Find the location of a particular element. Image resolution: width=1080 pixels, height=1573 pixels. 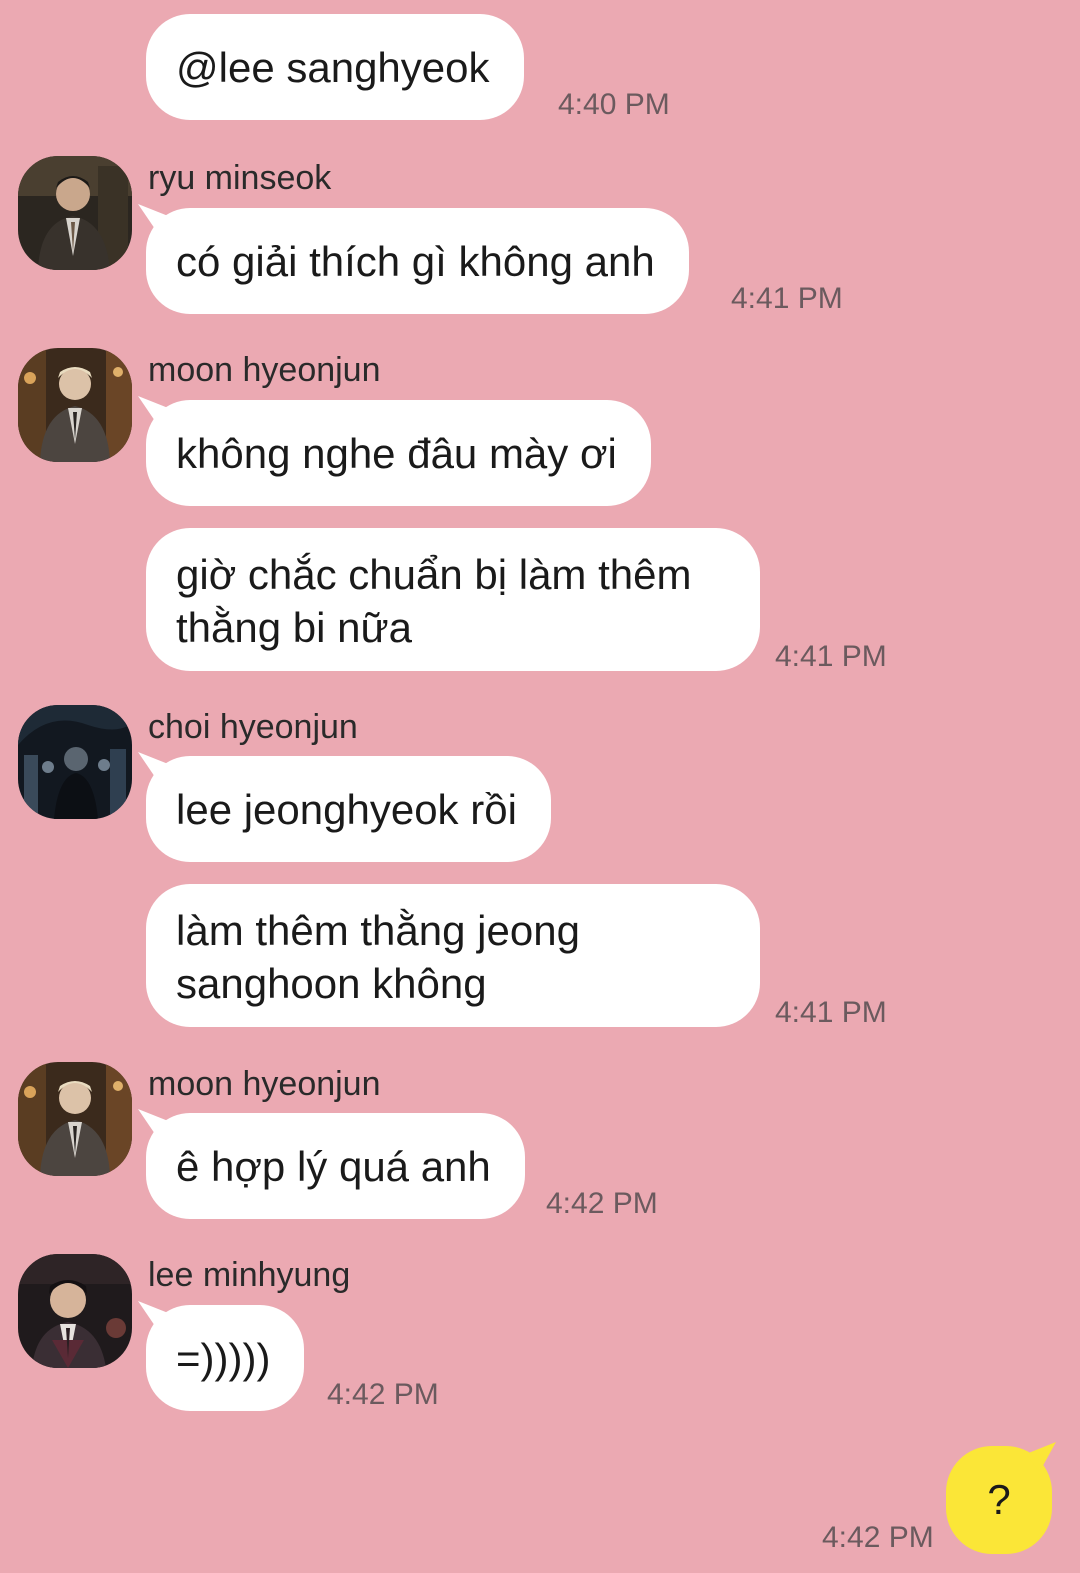

message-text: =))))) is located at coordinates (223, 1358).